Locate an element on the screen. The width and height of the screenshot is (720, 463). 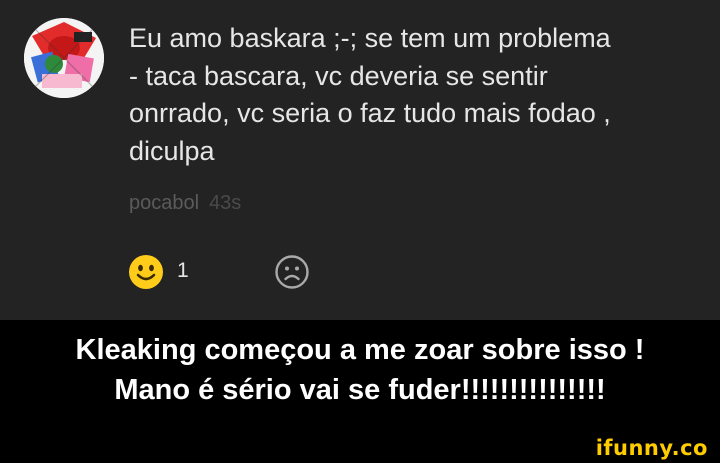
smile-reaction-button is located at coordinates (146, 272).